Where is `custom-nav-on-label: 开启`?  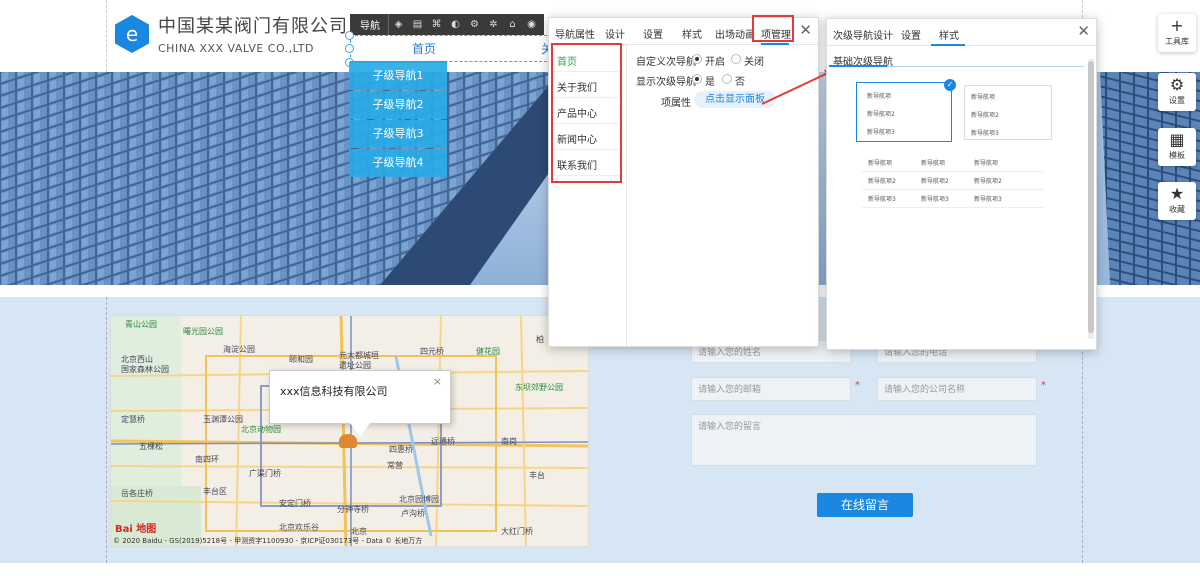
custom-nav-on-label: 开启 is located at coordinates (715, 60).